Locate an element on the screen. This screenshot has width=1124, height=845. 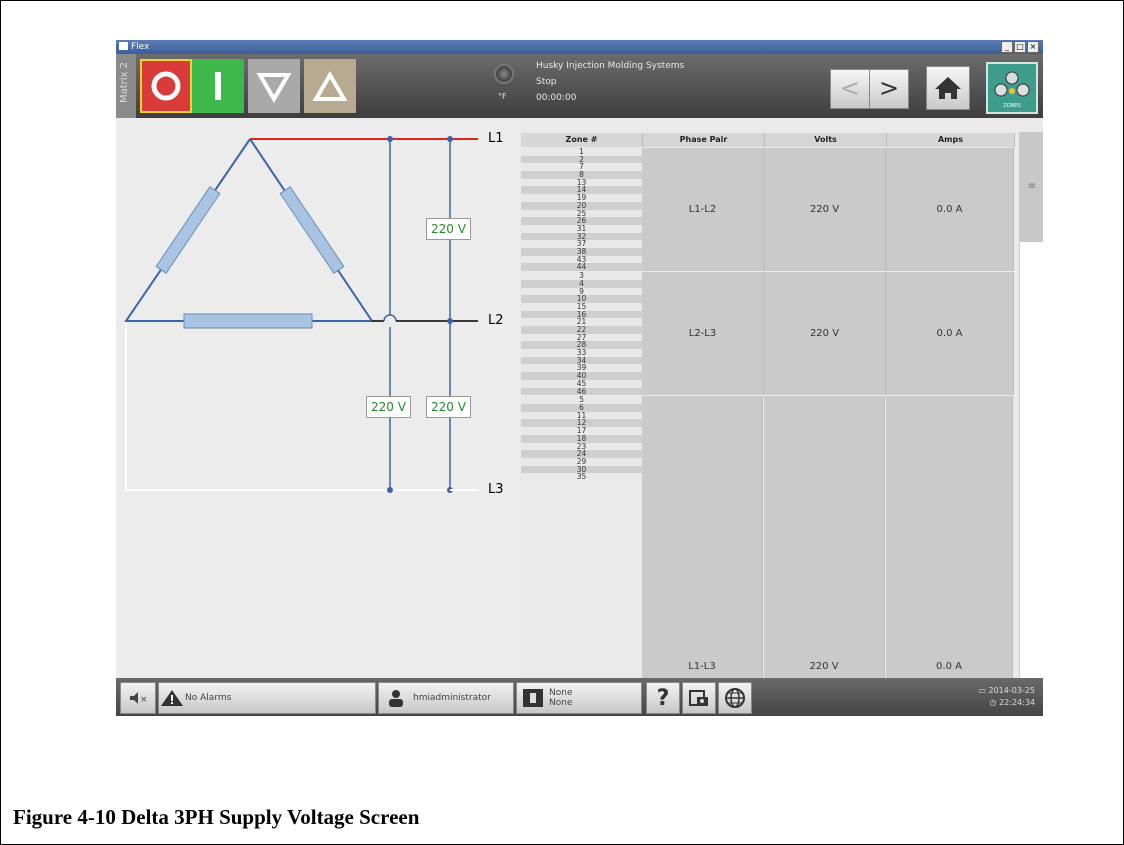
company-name: Husky Injection Molding Systems is located at coordinates (610, 66).